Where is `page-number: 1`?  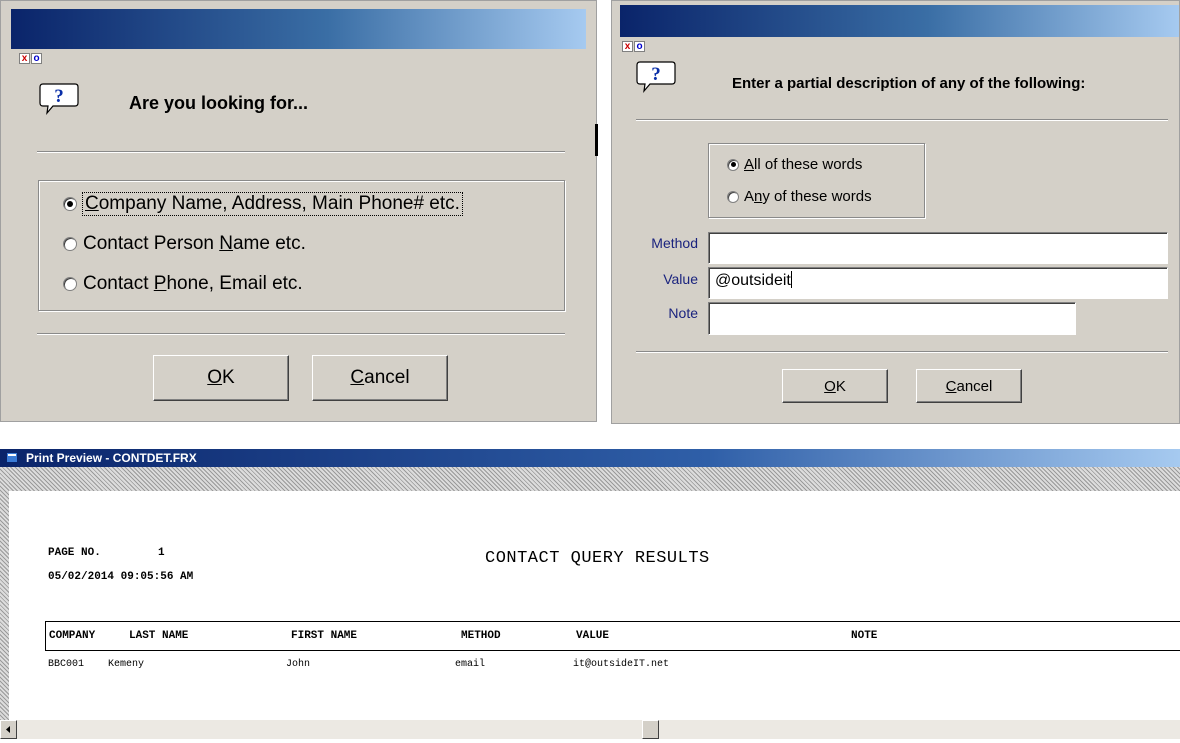
page-number: 1 is located at coordinates (161, 553).